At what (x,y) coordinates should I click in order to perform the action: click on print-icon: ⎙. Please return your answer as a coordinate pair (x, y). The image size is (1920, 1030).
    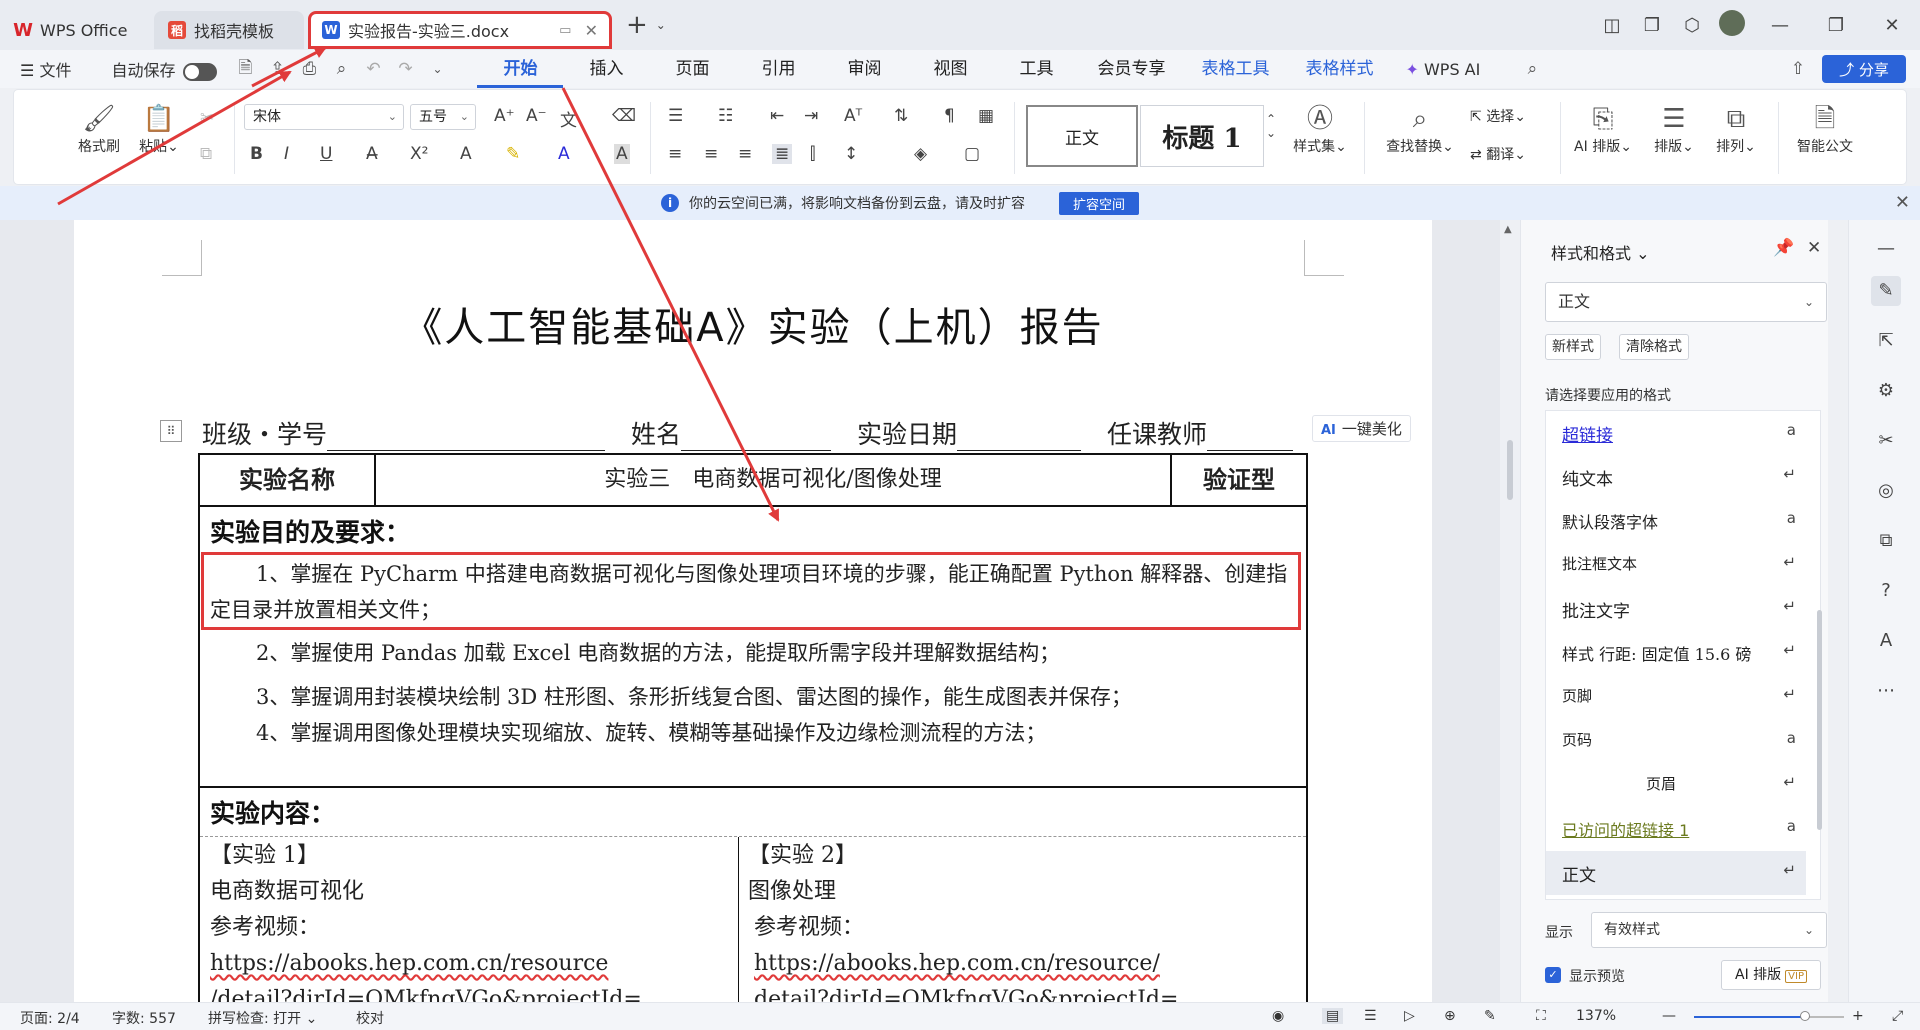
    Looking at the image, I should click on (309, 69).